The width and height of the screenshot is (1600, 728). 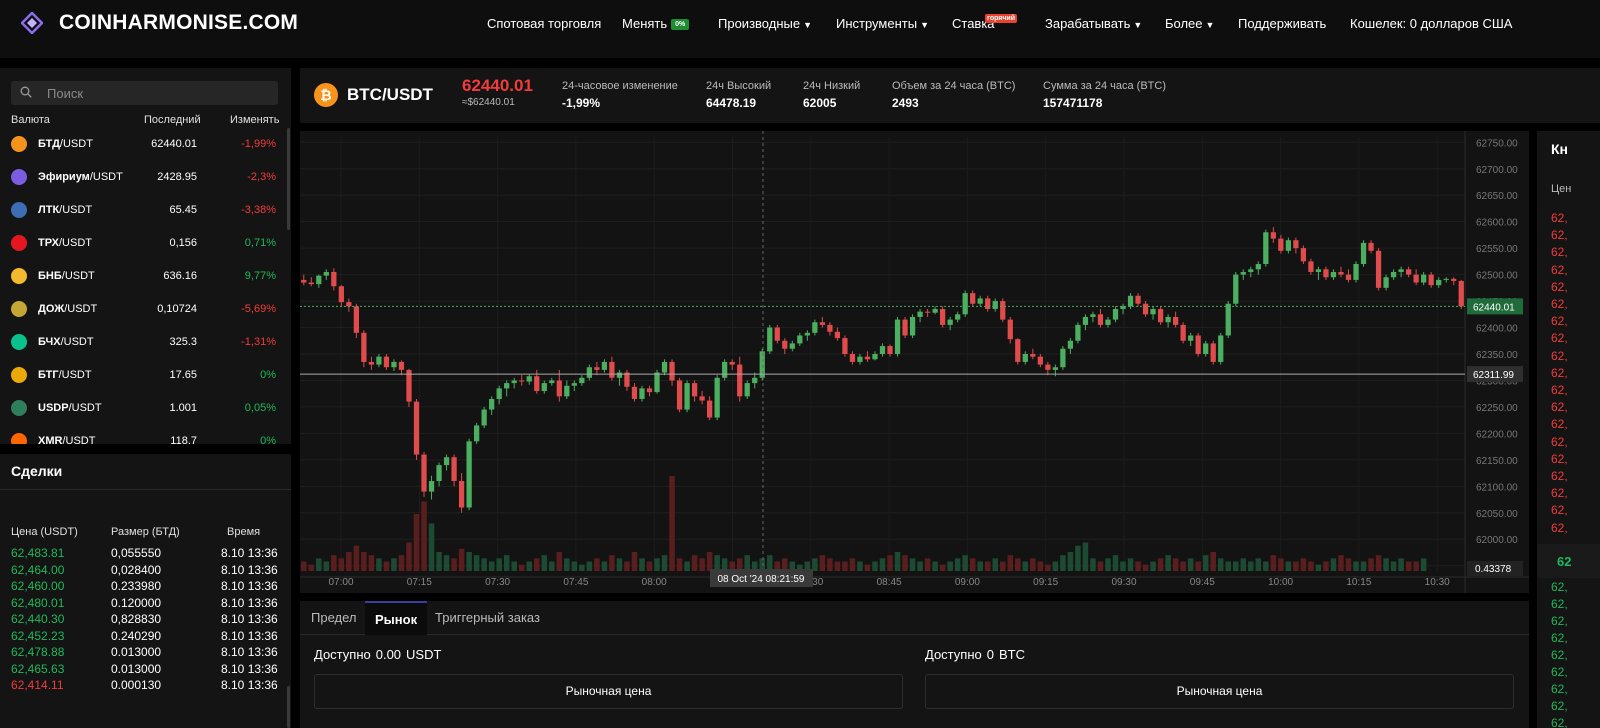 I want to click on trades-scrollbar, so click(x=288, y=707).